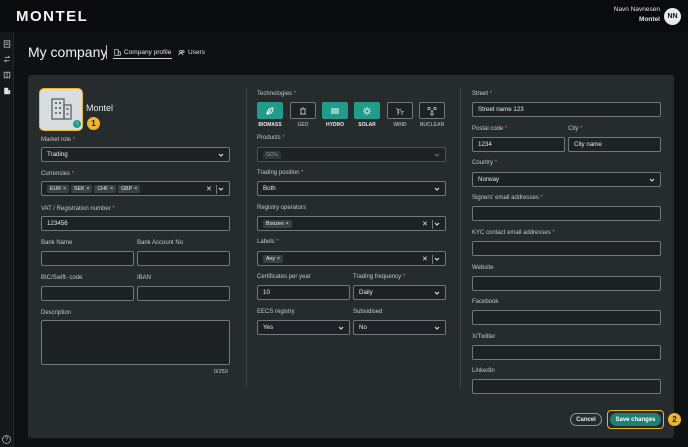  Describe the element at coordinates (566, 317) in the screenshot. I see `facebook-input` at that location.